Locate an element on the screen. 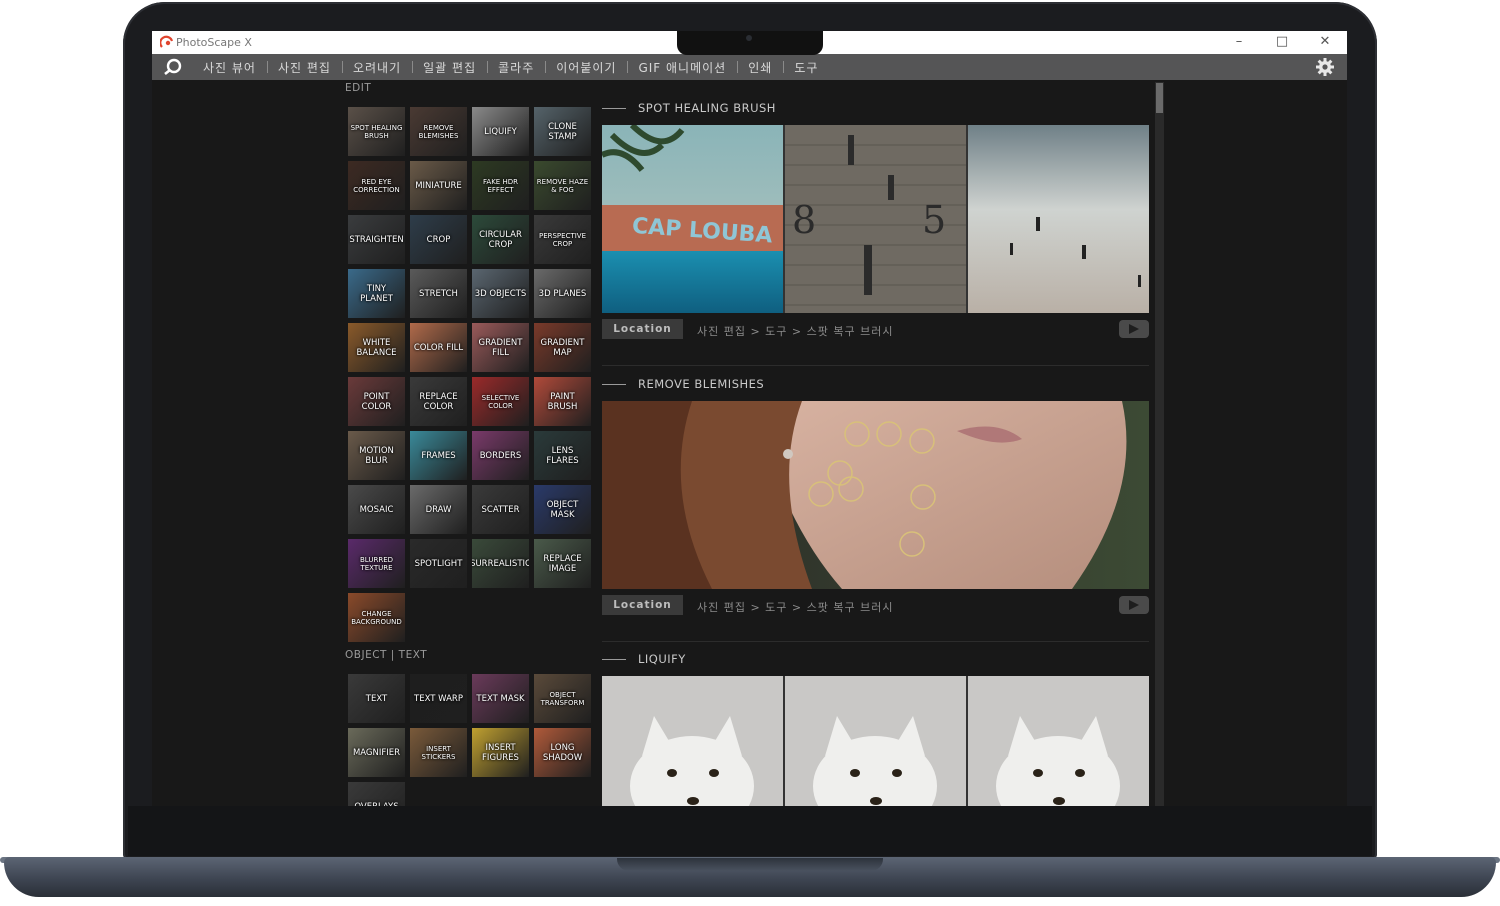 The image size is (1500, 906). tool-tile-label: OBJECT TRANSFORM is located at coordinates (562, 698).